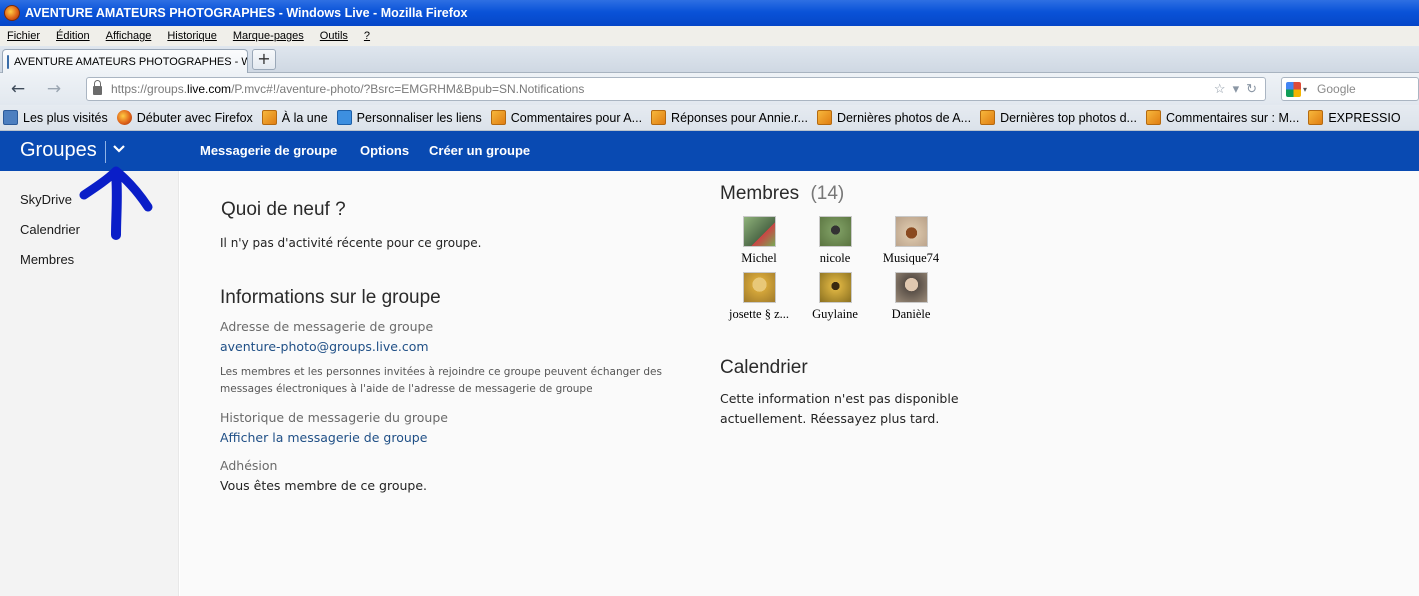 The width and height of the screenshot is (1419, 596). I want to click on membership-label: Adhésion, so click(249, 465).